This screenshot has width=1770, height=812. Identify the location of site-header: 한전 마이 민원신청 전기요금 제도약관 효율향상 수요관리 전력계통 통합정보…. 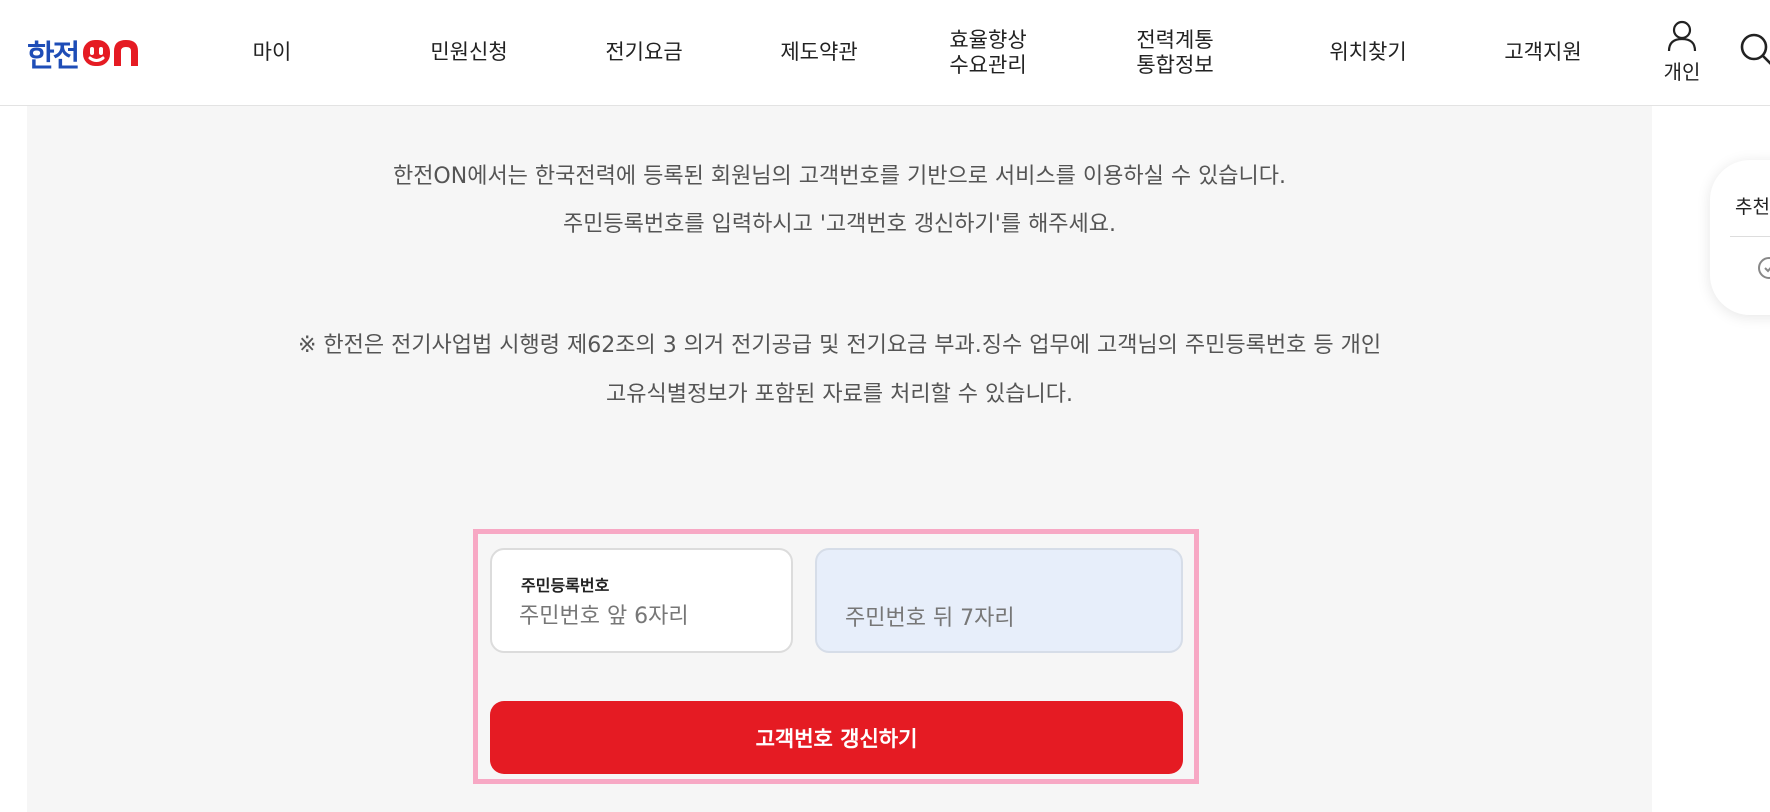
(885, 53).